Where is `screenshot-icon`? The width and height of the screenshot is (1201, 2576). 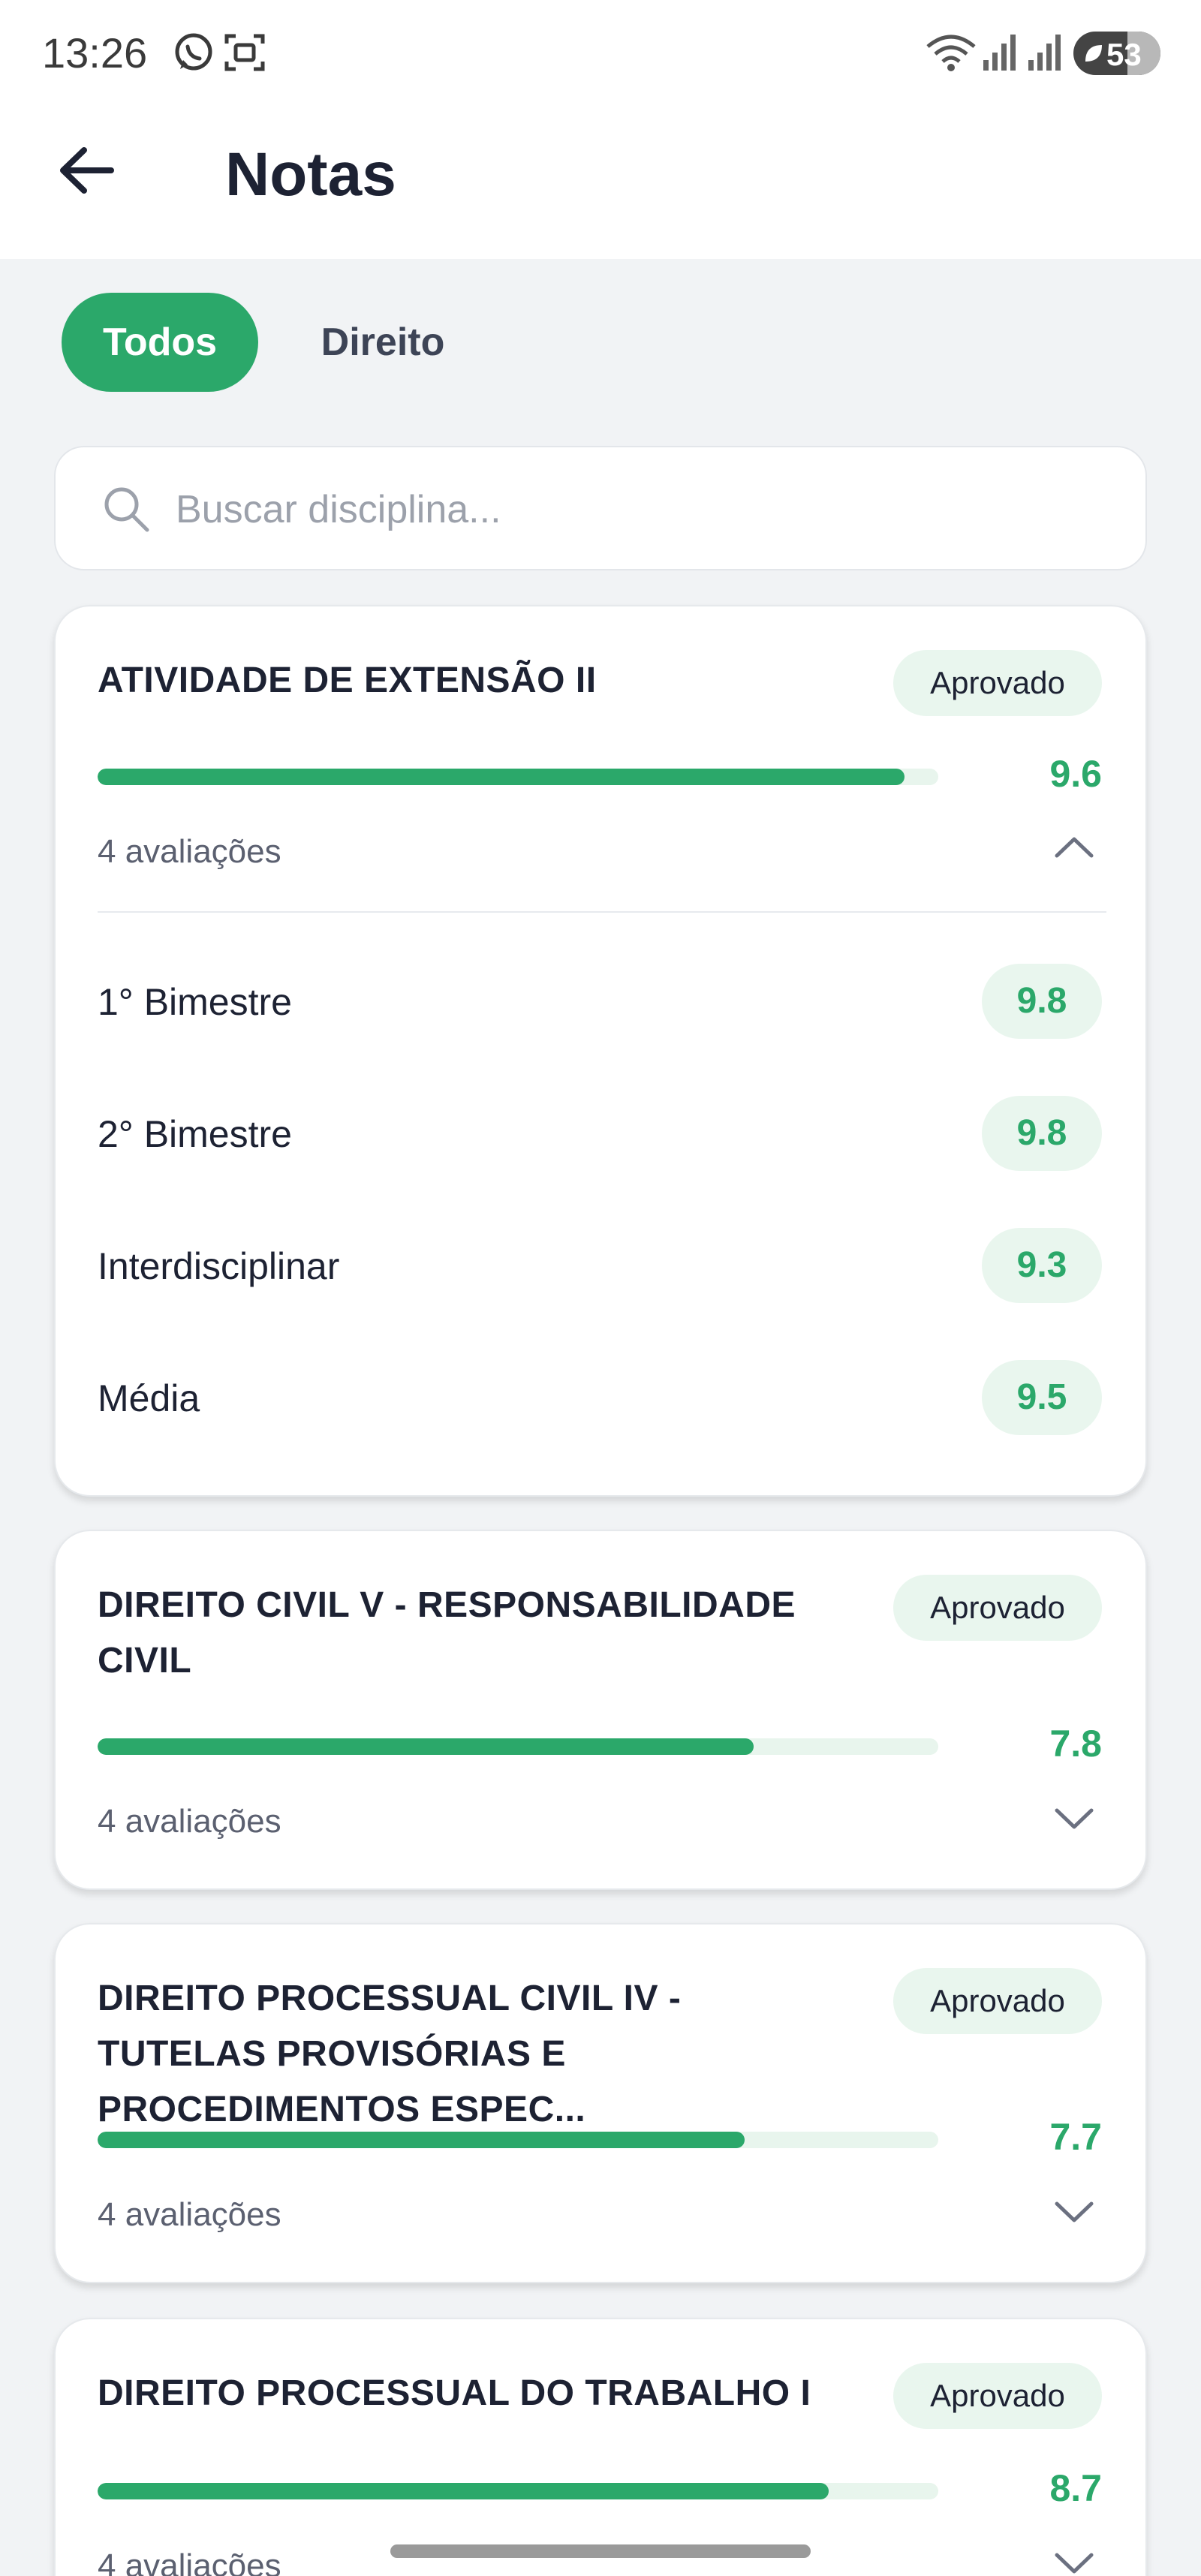 screenshot-icon is located at coordinates (244, 54).